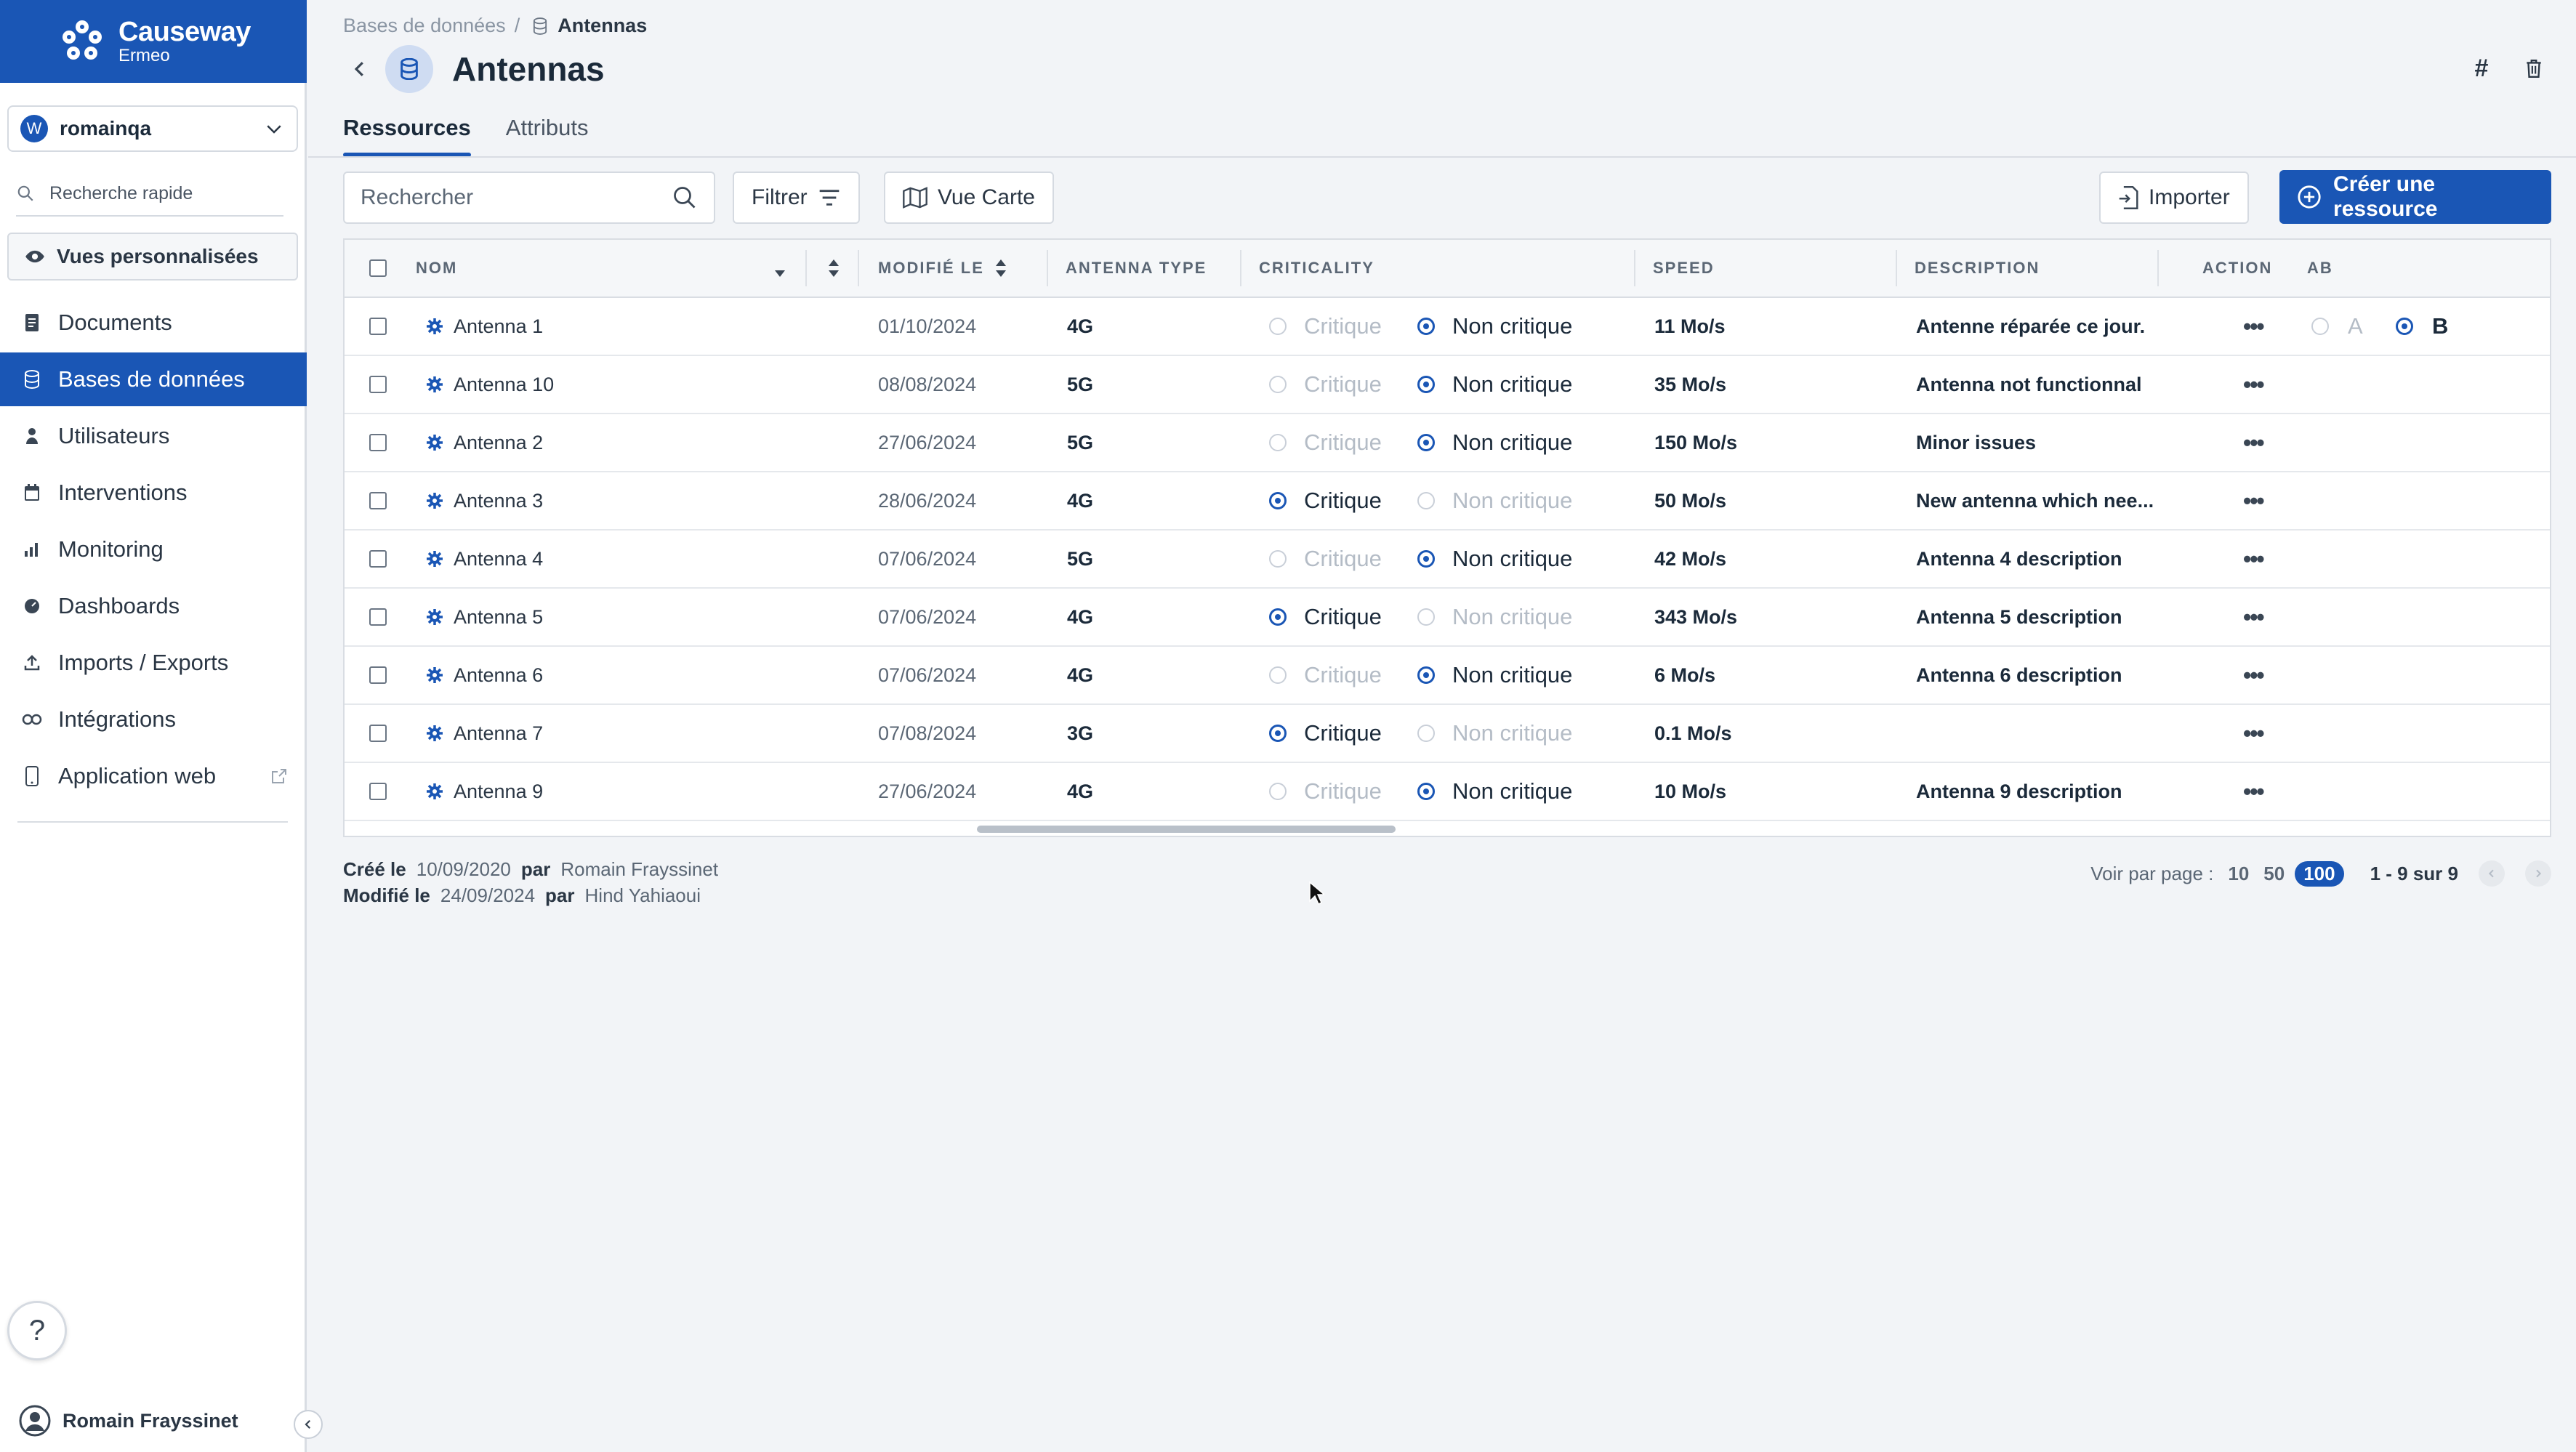  What do you see at coordinates (378, 268) in the screenshot?
I see `select-all-checkbox` at bounding box center [378, 268].